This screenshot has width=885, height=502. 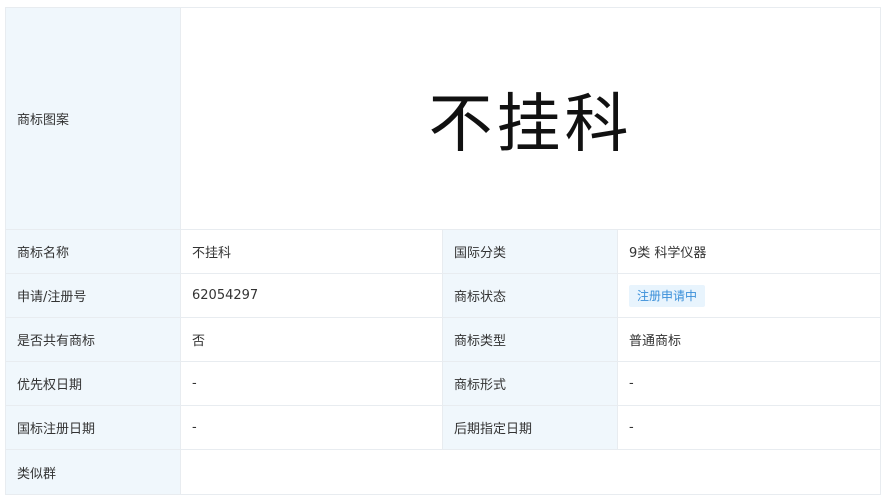 What do you see at coordinates (93, 339) in the screenshot?
I see `shared-label: 是否共有商标` at bounding box center [93, 339].